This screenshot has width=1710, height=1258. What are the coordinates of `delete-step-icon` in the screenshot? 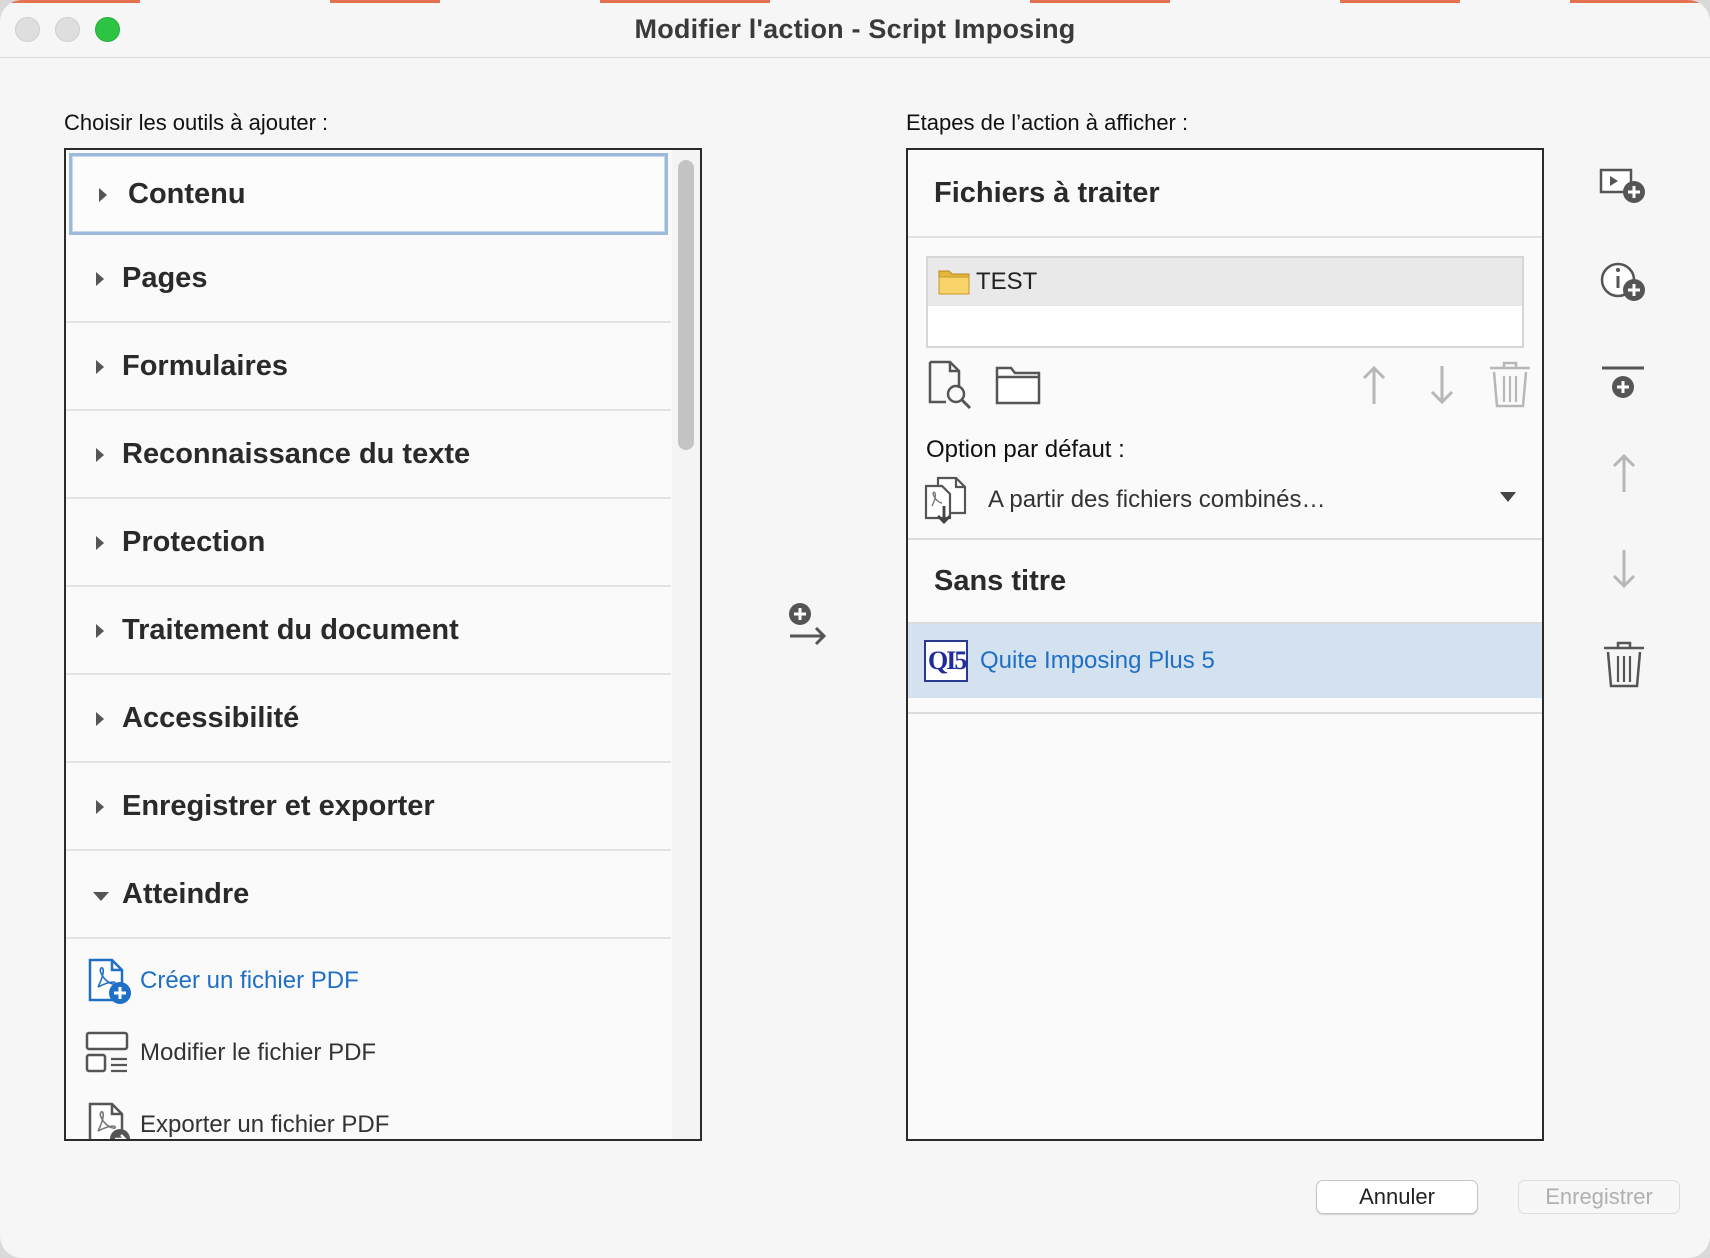 It's located at (1624, 664).